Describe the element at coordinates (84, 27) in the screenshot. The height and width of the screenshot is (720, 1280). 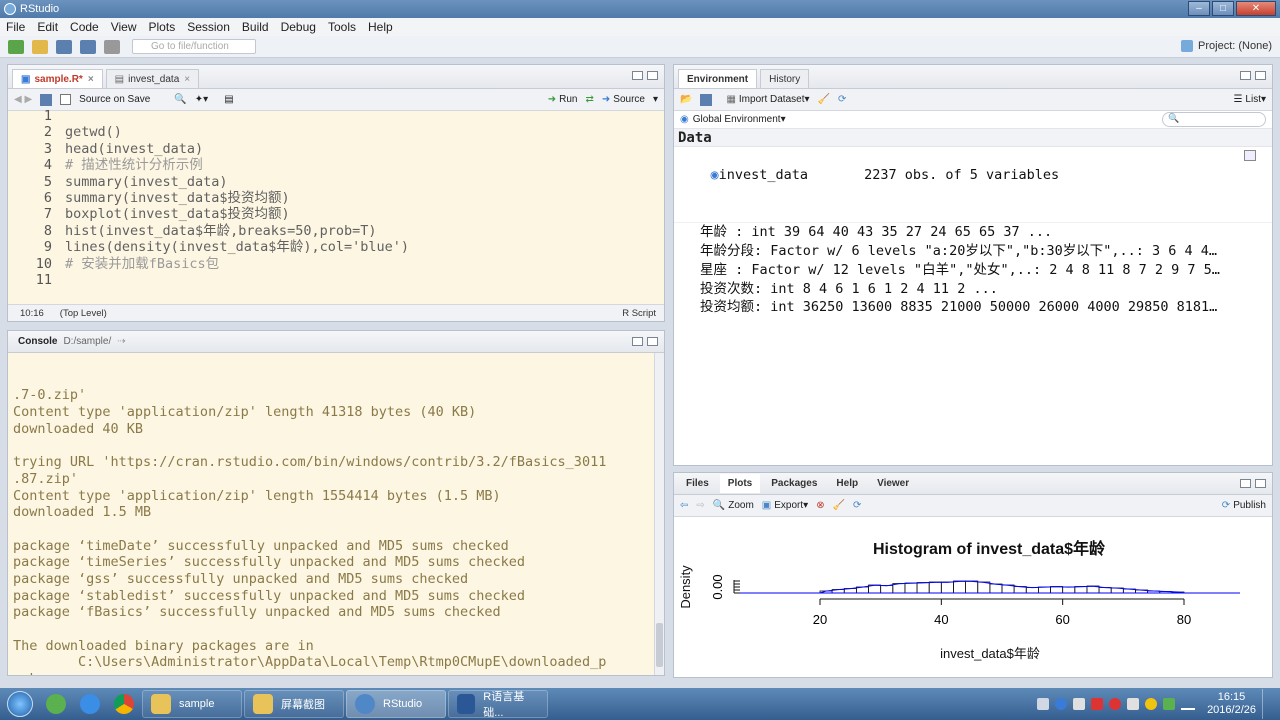
I see `menu-code: Code` at that location.